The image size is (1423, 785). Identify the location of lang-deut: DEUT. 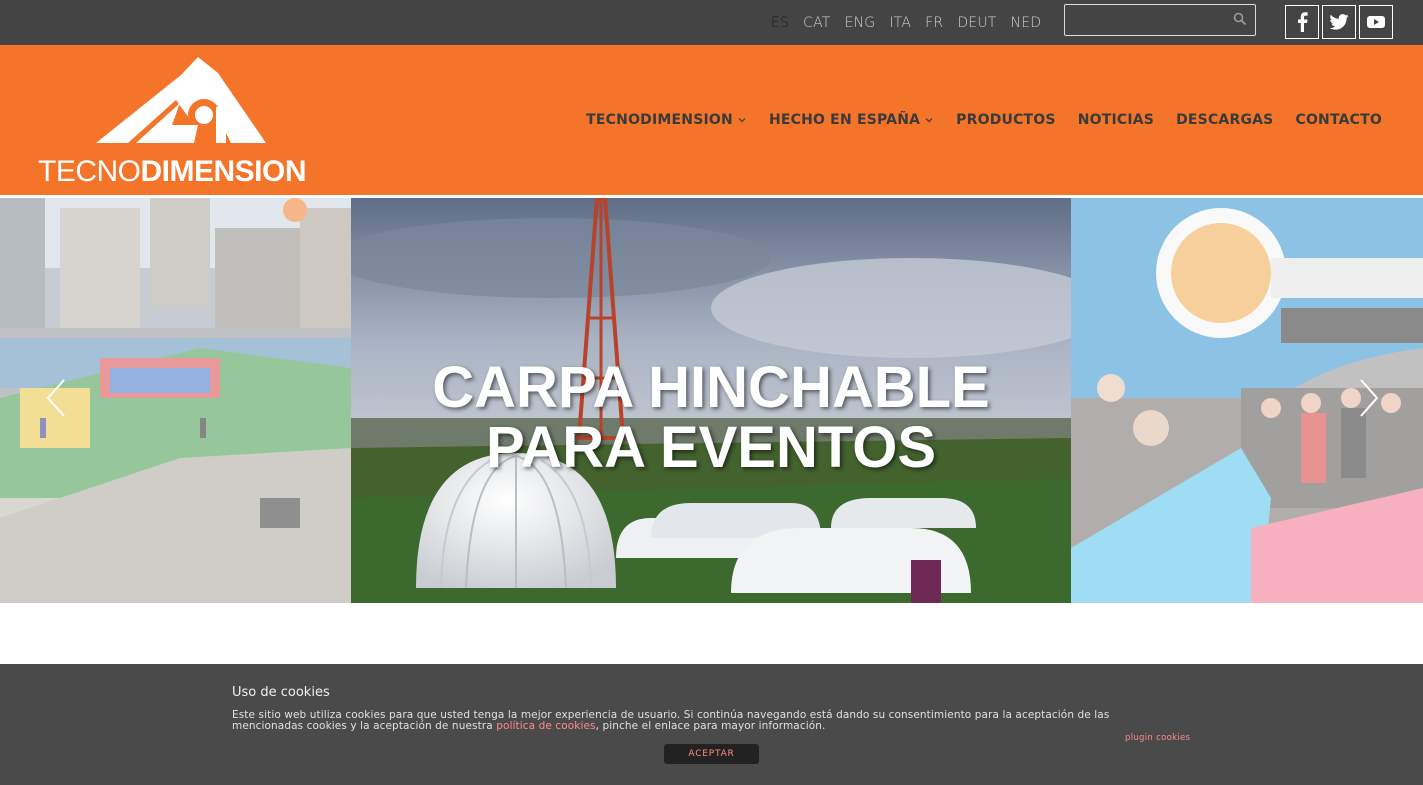
(976, 23).